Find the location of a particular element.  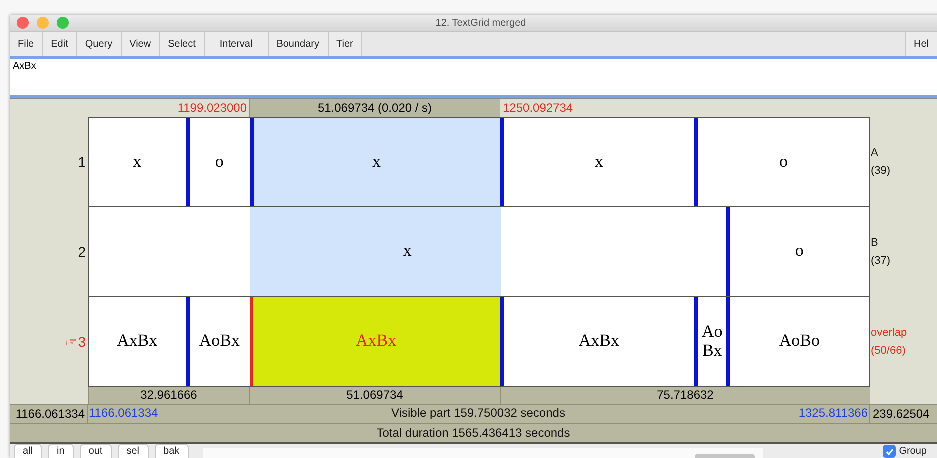

interval-duration: 75.718632 is located at coordinates (685, 395).